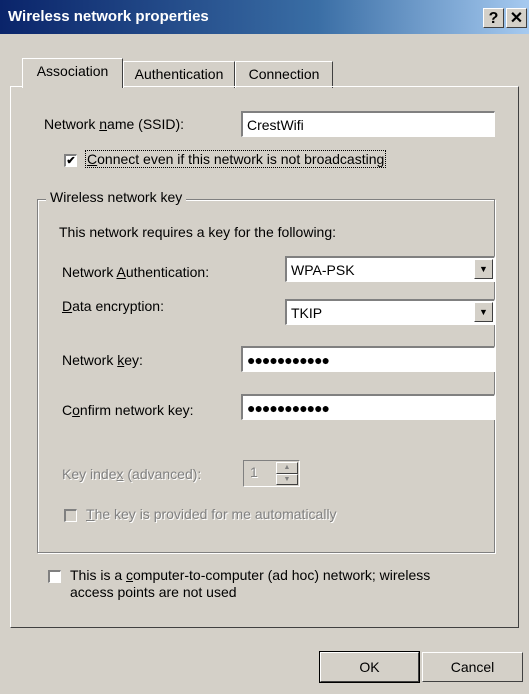 The image size is (529, 694). Describe the element at coordinates (287, 479) in the screenshot. I see `spin-down-icon: ▼` at that location.